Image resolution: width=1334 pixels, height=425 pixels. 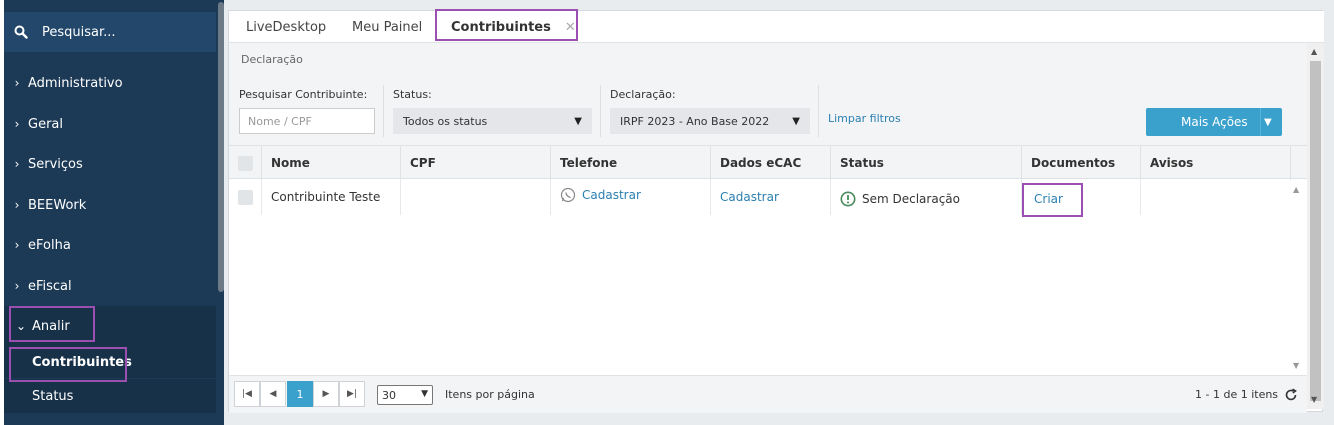 I want to click on declaracao-select: IRPF 2023 - Ano Base 2022 ▼, so click(x=710, y=121).